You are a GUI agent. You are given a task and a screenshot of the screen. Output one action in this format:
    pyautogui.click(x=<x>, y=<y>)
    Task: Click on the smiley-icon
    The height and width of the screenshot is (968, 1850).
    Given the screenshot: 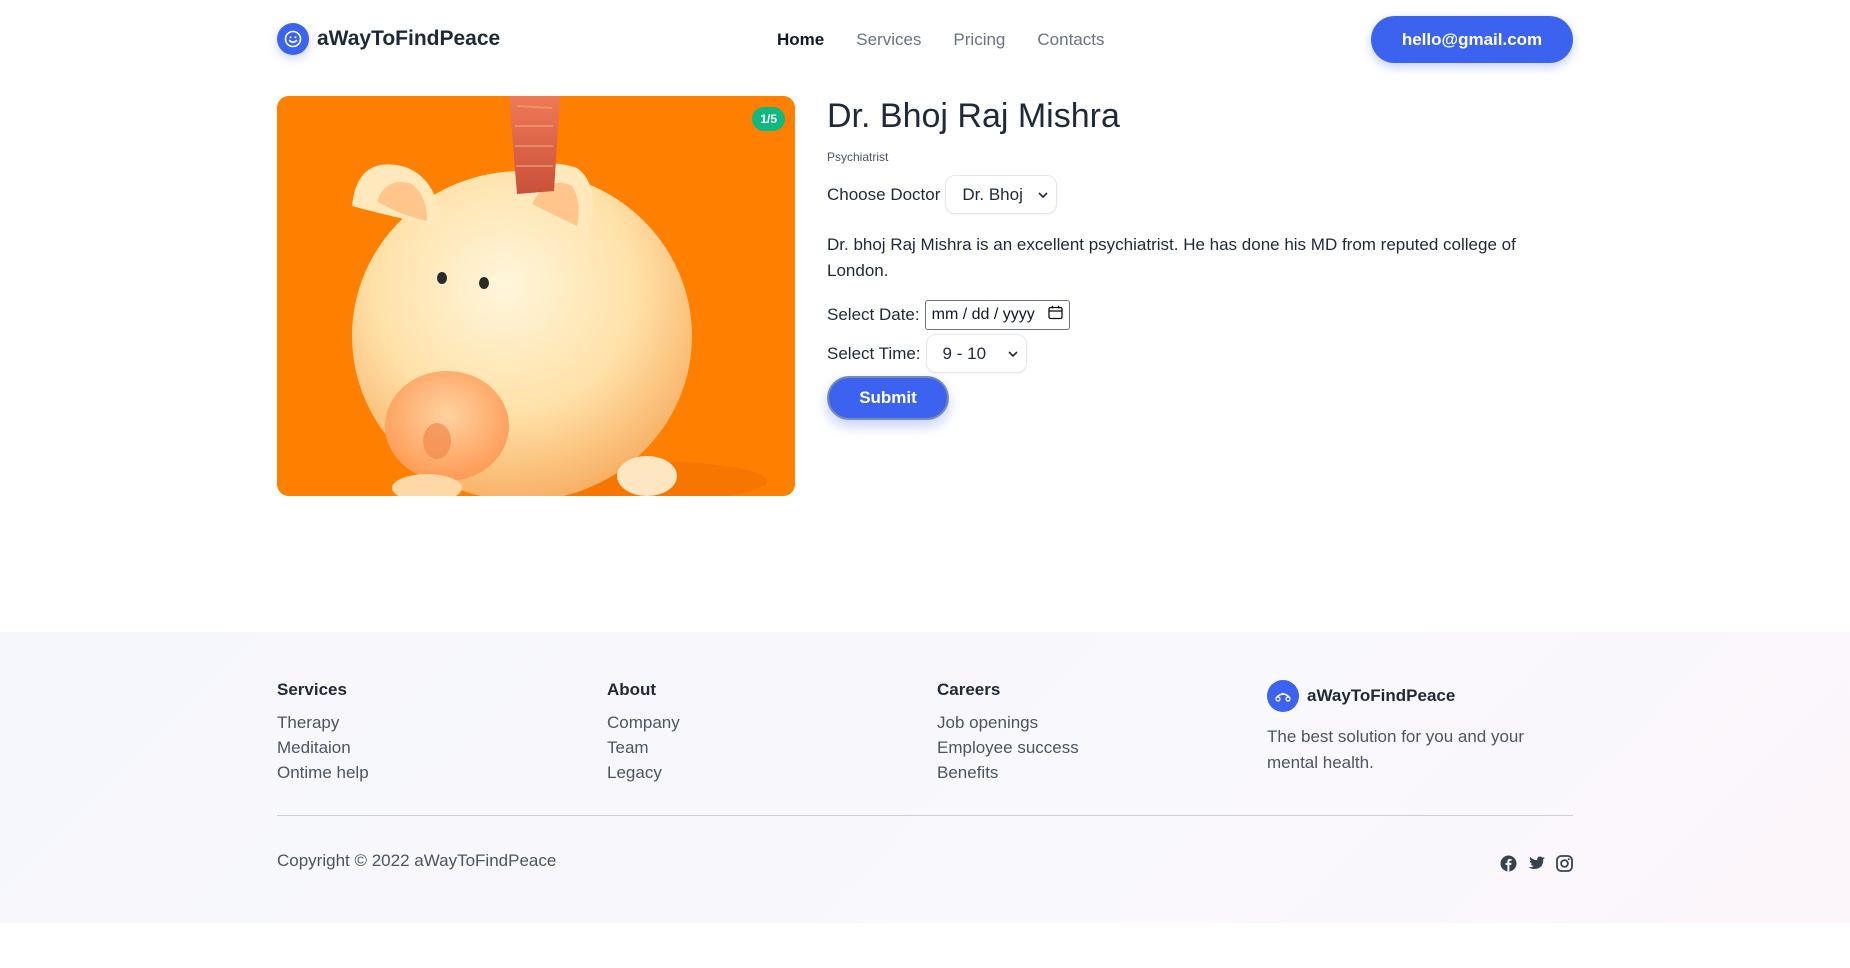 What is the action you would take?
    pyautogui.click(x=293, y=39)
    